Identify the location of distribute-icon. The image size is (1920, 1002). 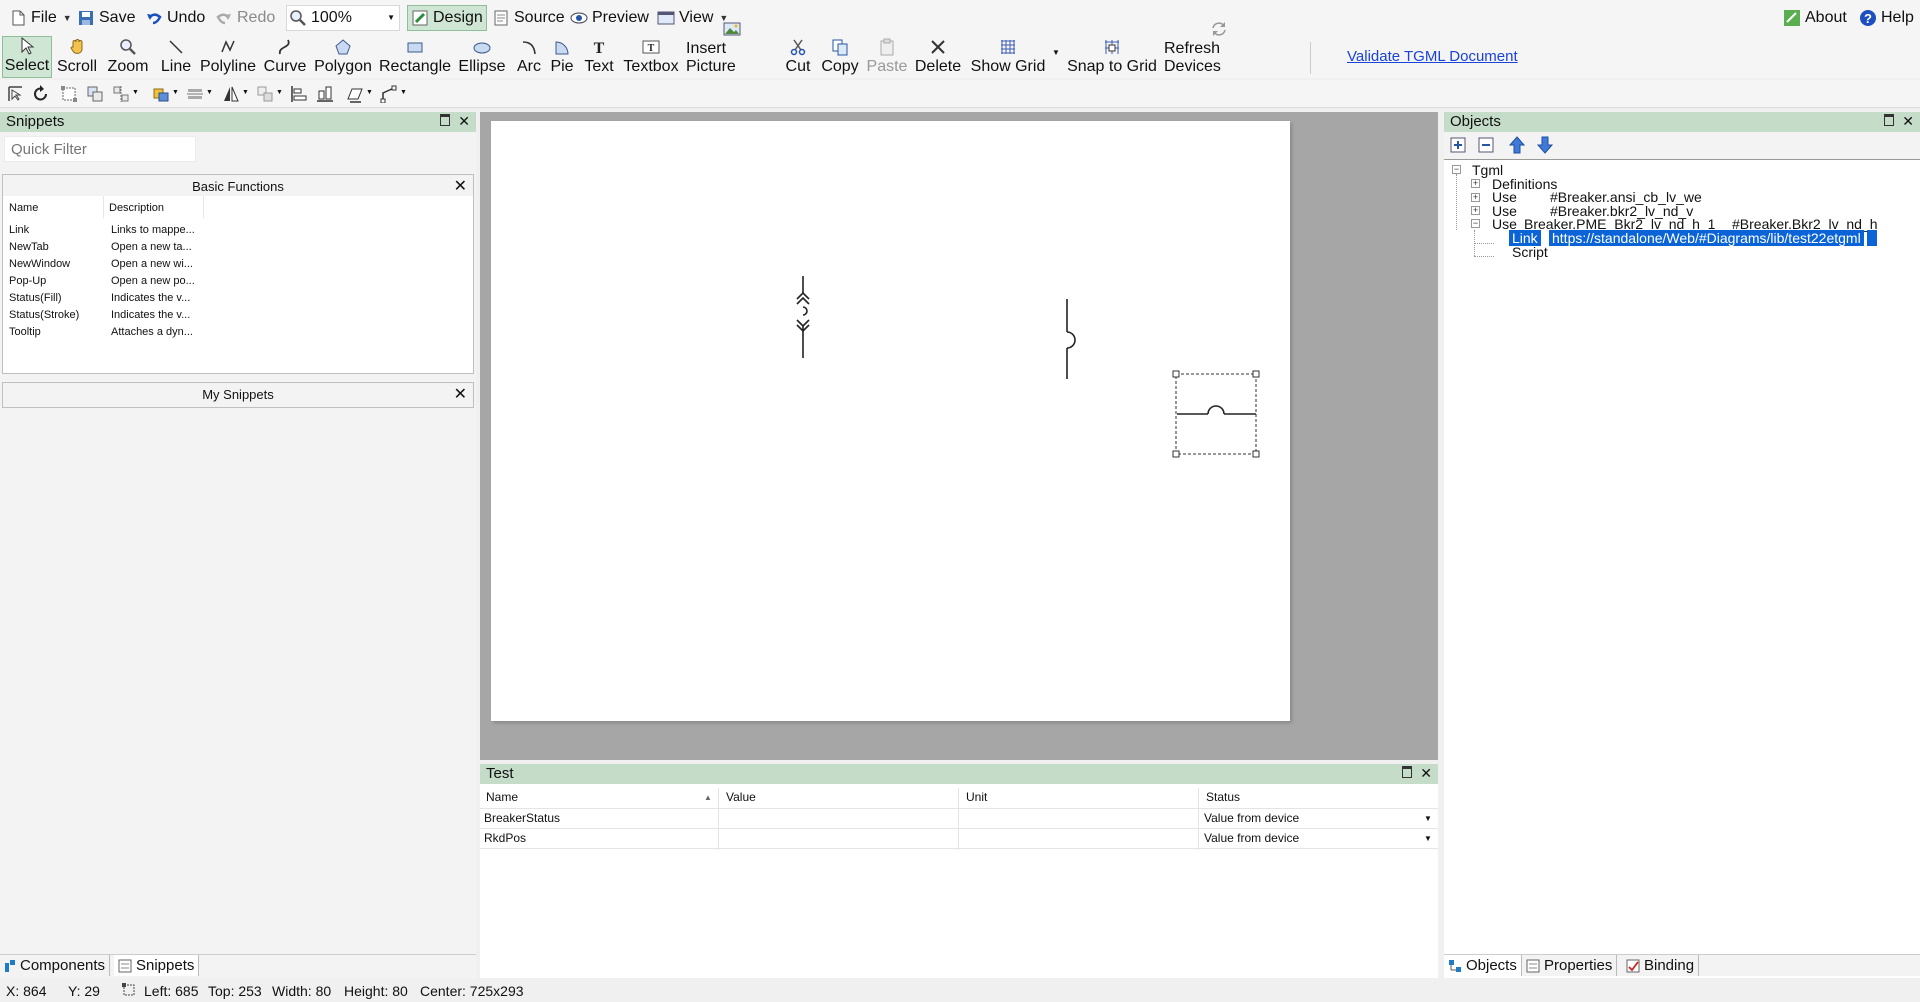
(195, 94).